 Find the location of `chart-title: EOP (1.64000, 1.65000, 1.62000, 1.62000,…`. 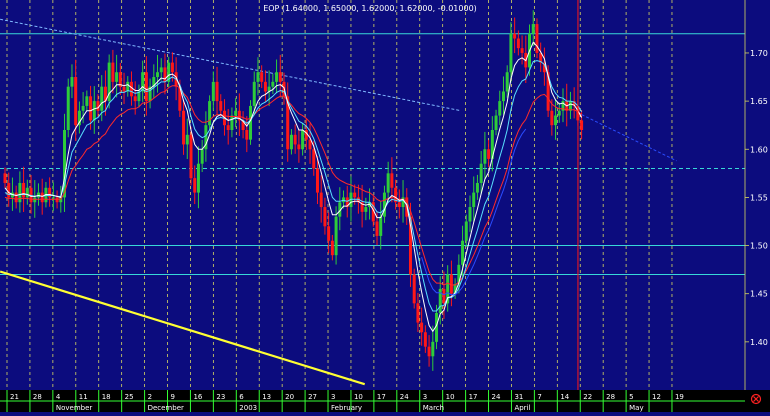

chart-title: EOP (1.64000, 1.65000, 1.62000, 1.62000,… is located at coordinates (370, 8).